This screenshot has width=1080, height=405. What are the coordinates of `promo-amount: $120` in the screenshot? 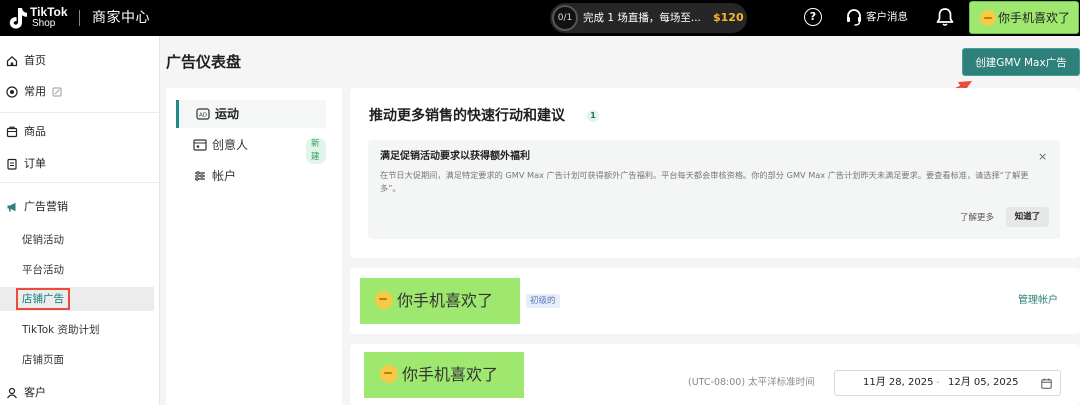 It's located at (728, 17).